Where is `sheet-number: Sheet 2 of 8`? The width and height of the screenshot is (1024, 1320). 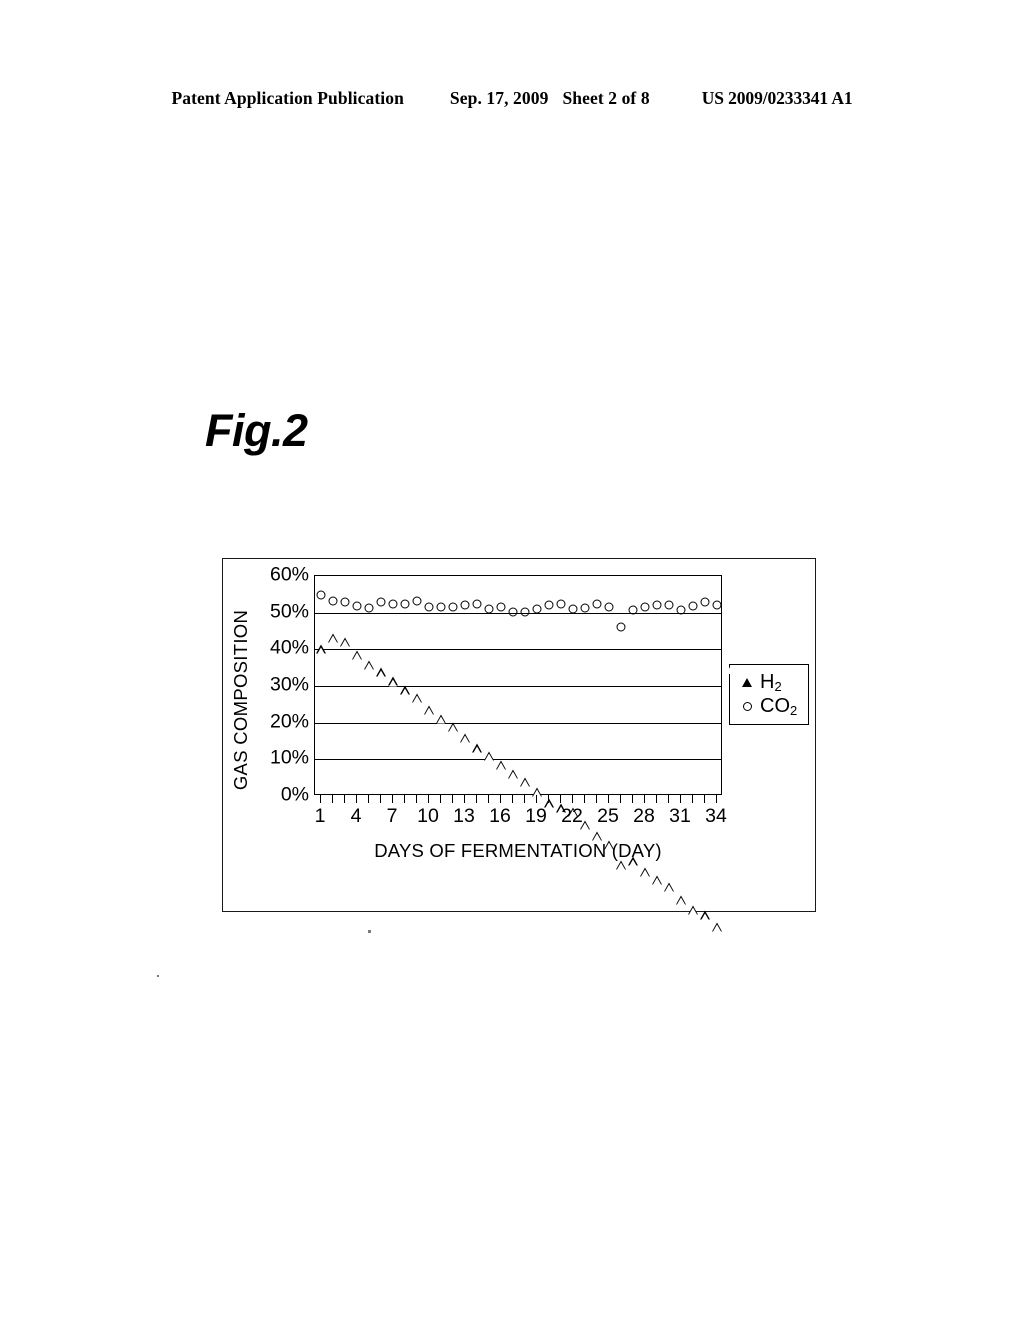
sheet-number: Sheet 2 of 8 is located at coordinates (606, 98).